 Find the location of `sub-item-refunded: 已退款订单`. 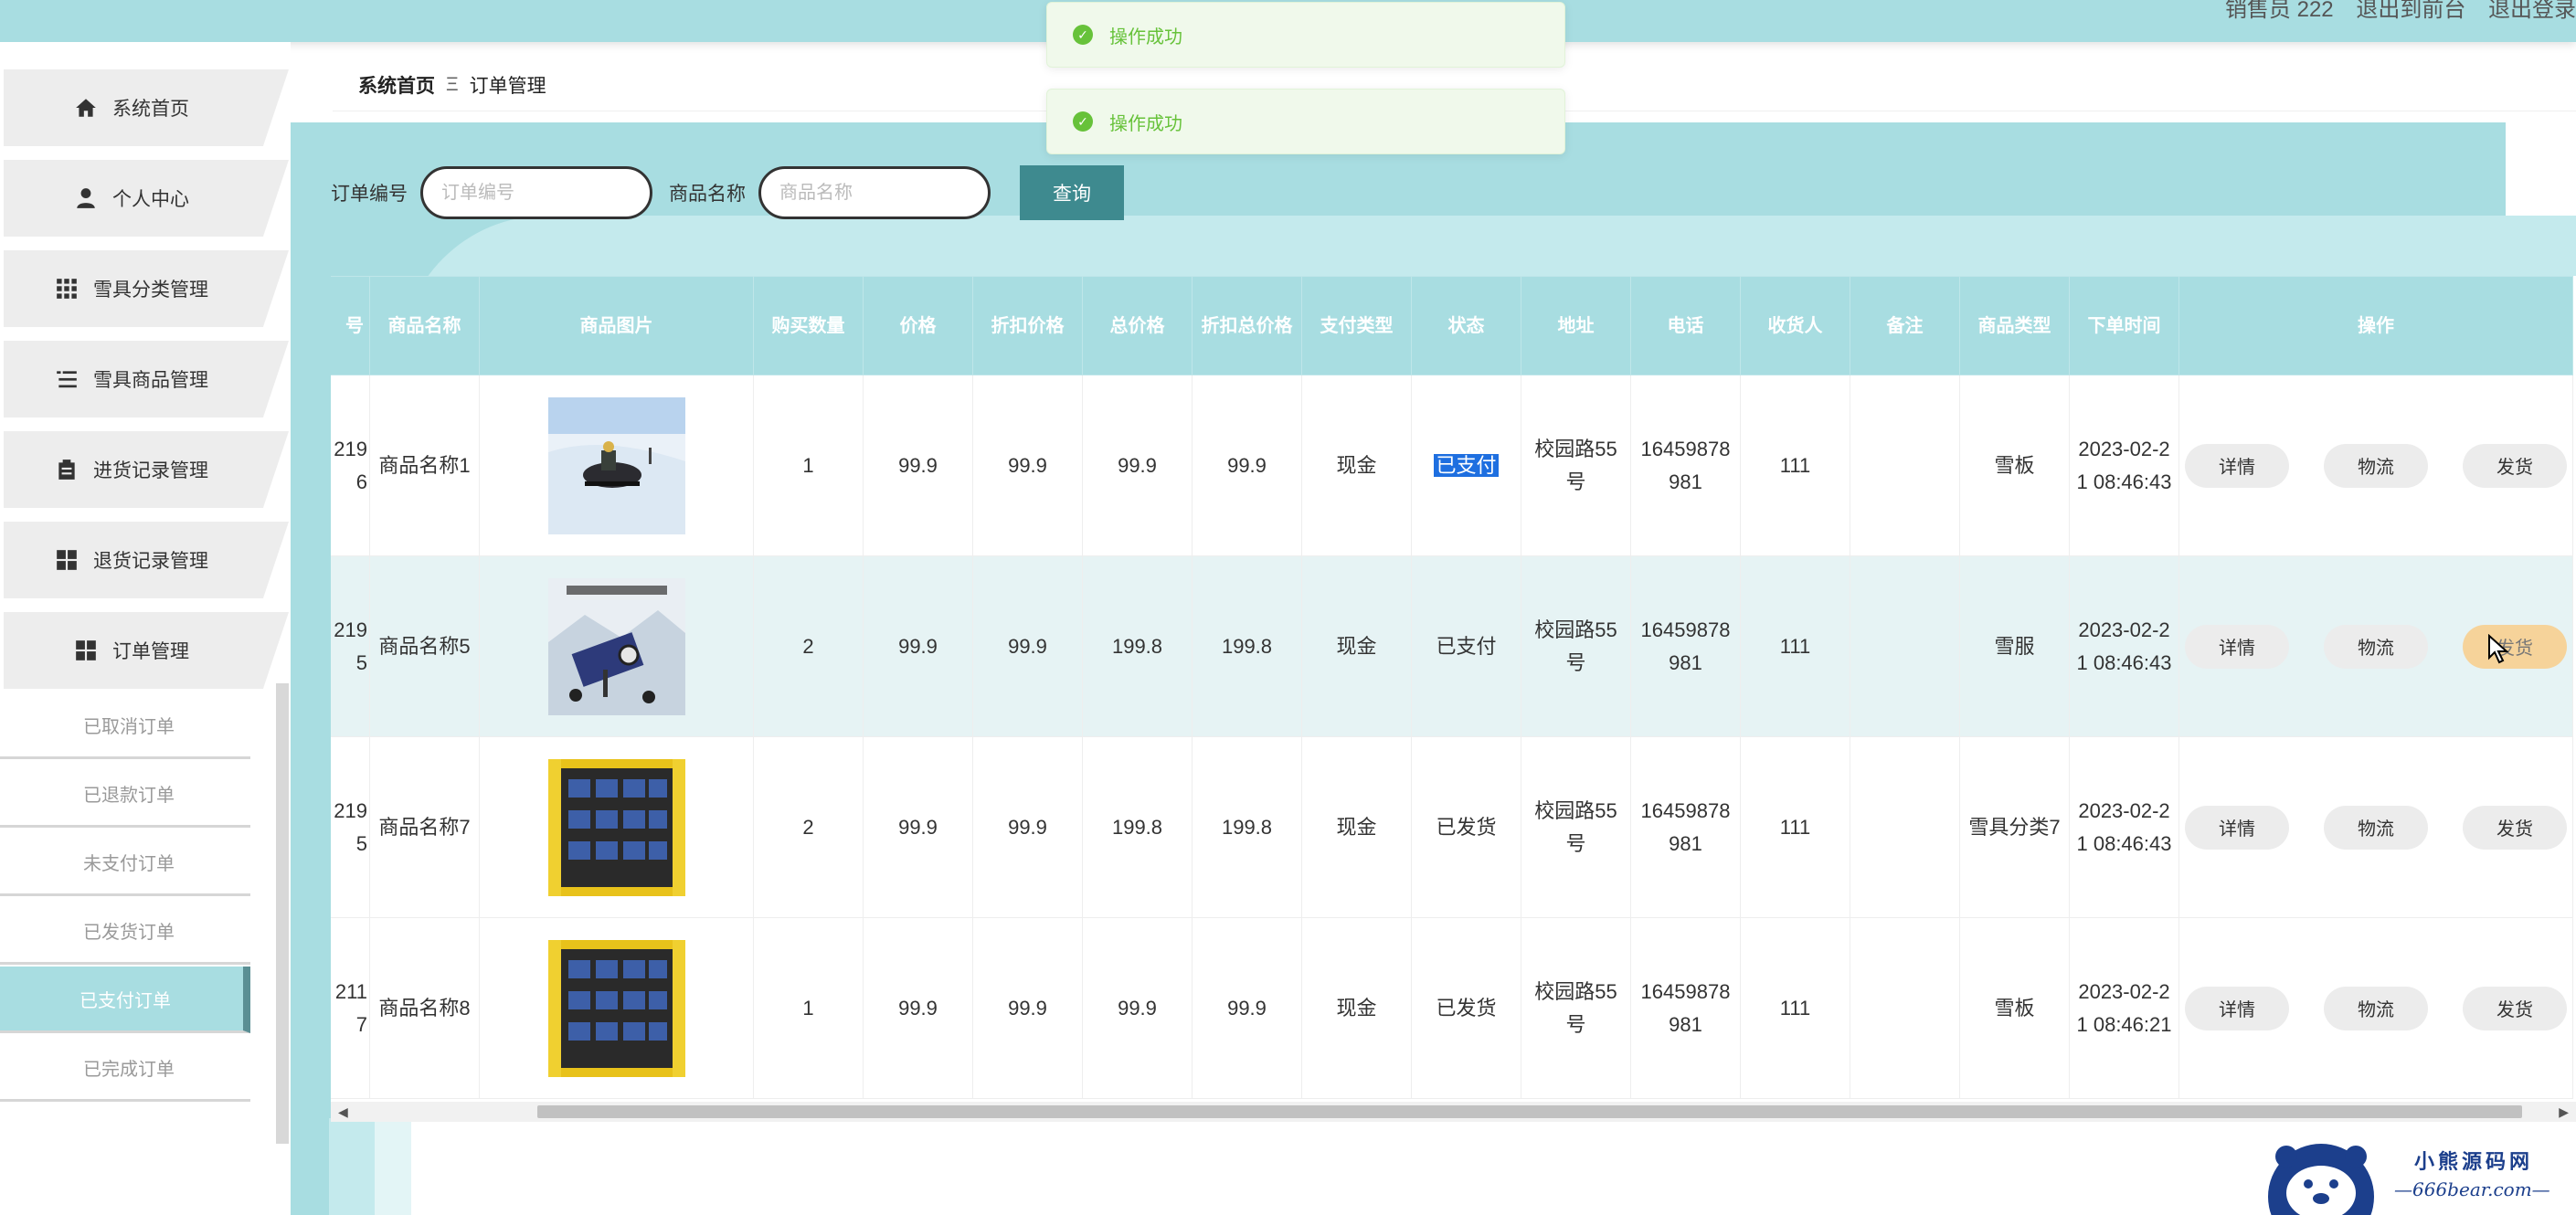

sub-item-refunded: 已退款订单 is located at coordinates (125, 794).